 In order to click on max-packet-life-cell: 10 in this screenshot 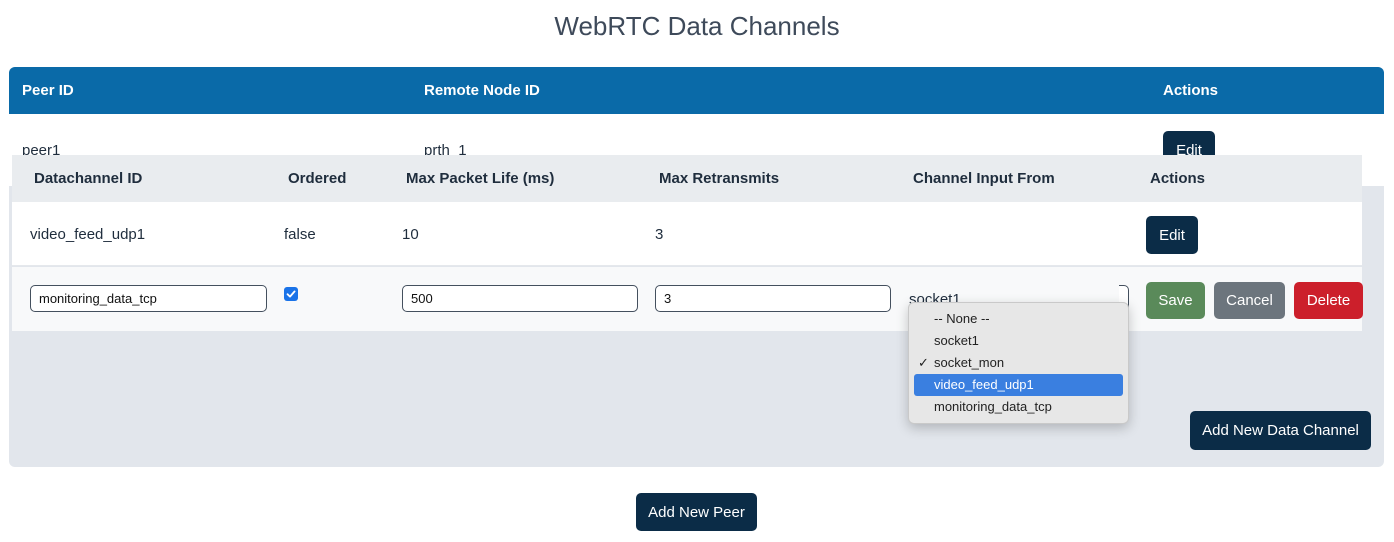, I will do `click(410, 234)`.